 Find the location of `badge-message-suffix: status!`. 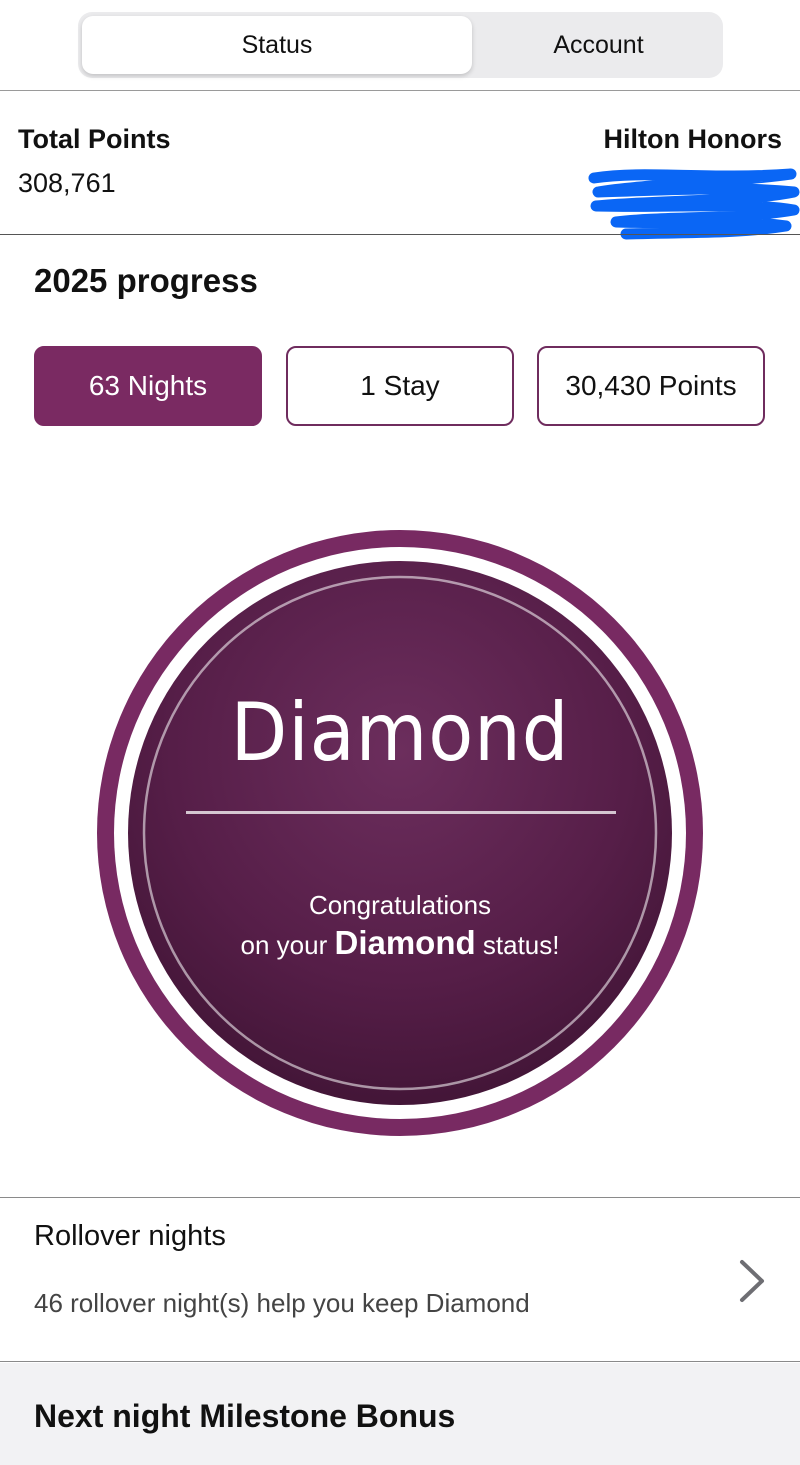

badge-message-suffix: status! is located at coordinates (521, 945).